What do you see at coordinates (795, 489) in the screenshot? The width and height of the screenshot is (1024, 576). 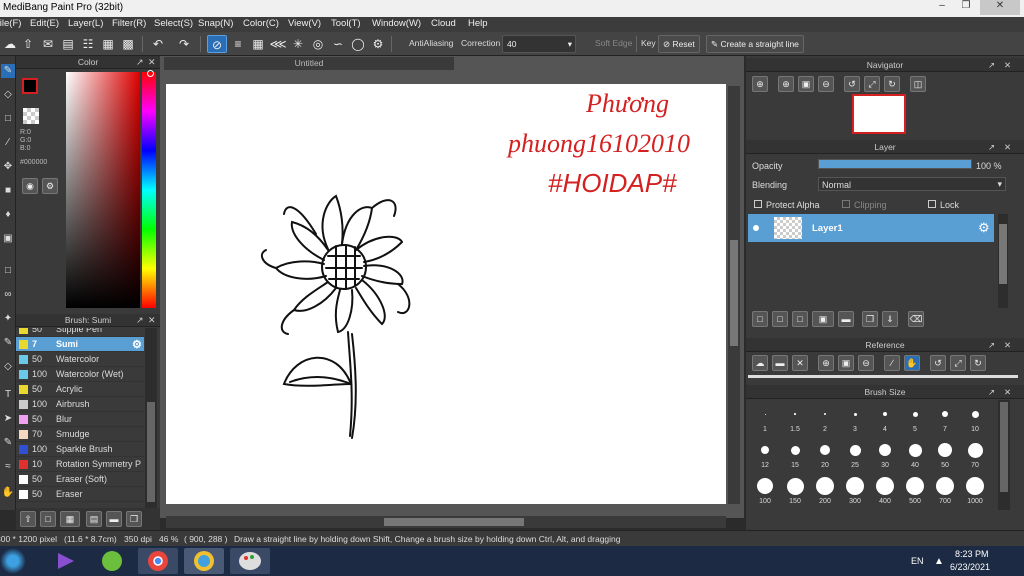 I see `brush-size-option: 150` at bounding box center [795, 489].